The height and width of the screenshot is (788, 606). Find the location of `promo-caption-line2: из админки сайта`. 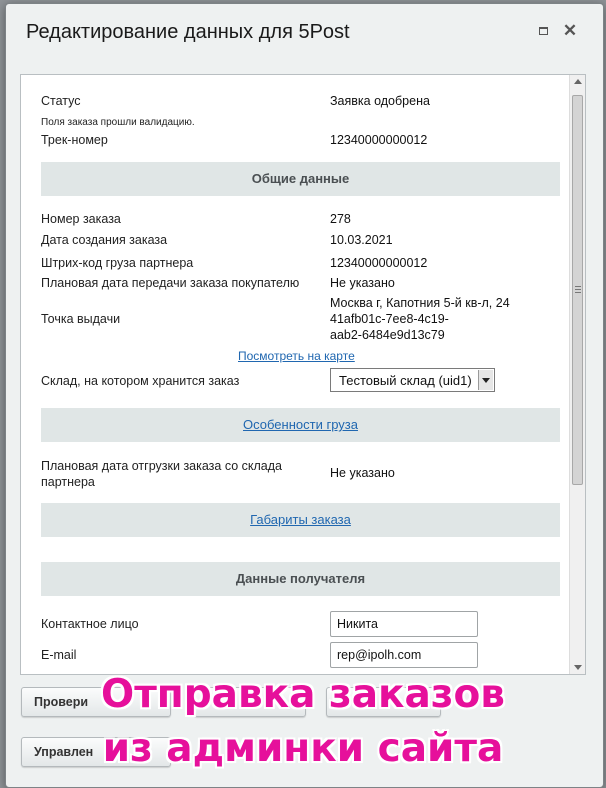

promo-caption-line2: из админки сайта is located at coordinates (303, 748).